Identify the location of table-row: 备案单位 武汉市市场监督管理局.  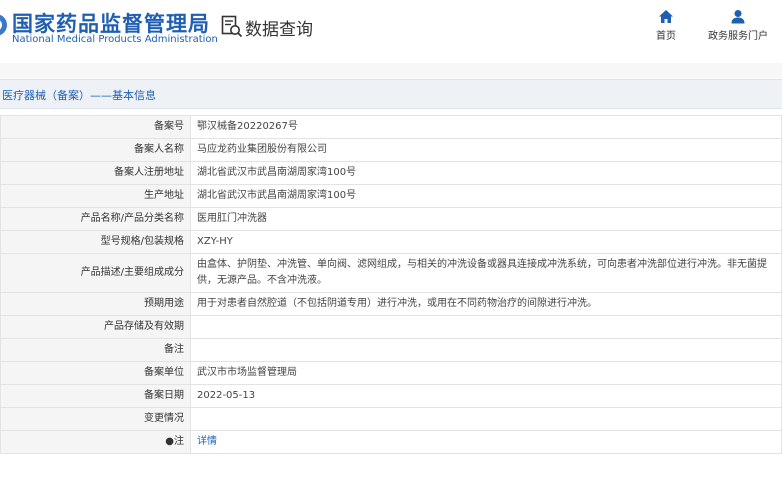
(391, 373).